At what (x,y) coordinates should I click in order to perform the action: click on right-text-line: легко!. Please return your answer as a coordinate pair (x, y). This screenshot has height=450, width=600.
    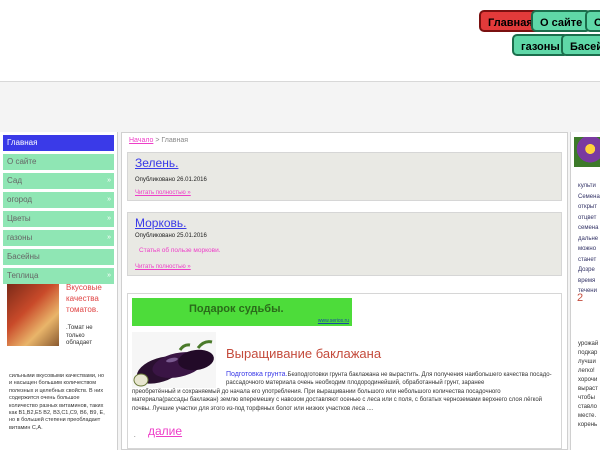
    Looking at the image, I should click on (586, 371).